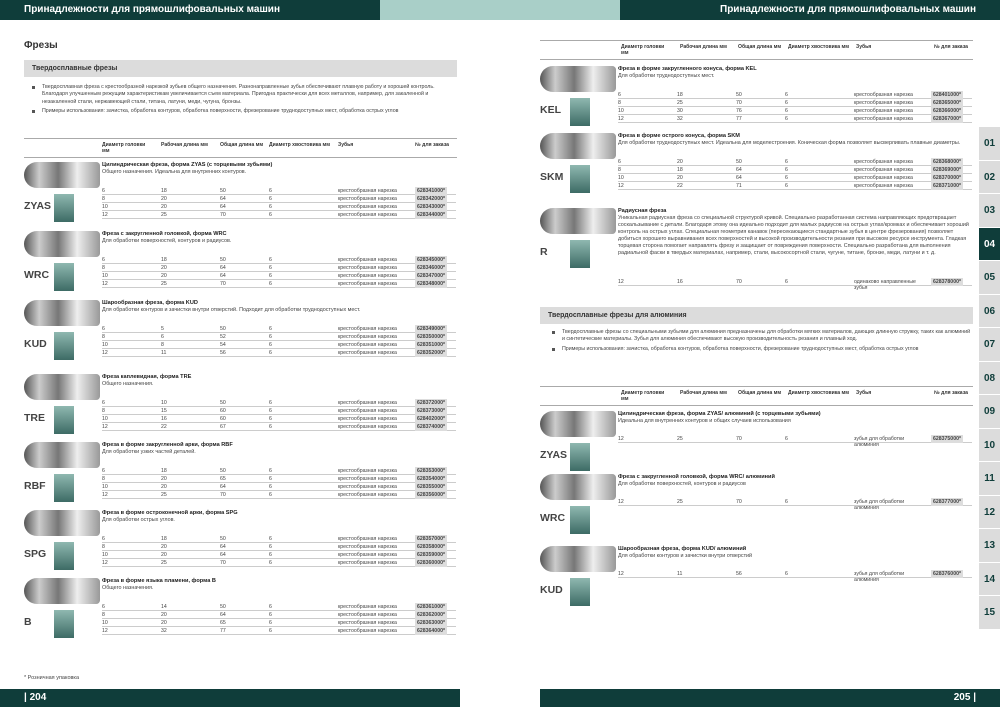  Describe the element at coordinates (989, 311) in the screenshot. I see `chapter-tab-06: 06` at that location.